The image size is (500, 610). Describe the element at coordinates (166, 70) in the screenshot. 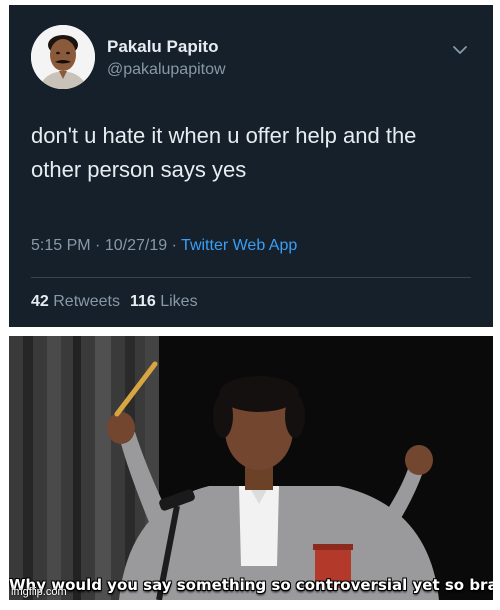

I see `user-handle: @pakalupapitow` at that location.